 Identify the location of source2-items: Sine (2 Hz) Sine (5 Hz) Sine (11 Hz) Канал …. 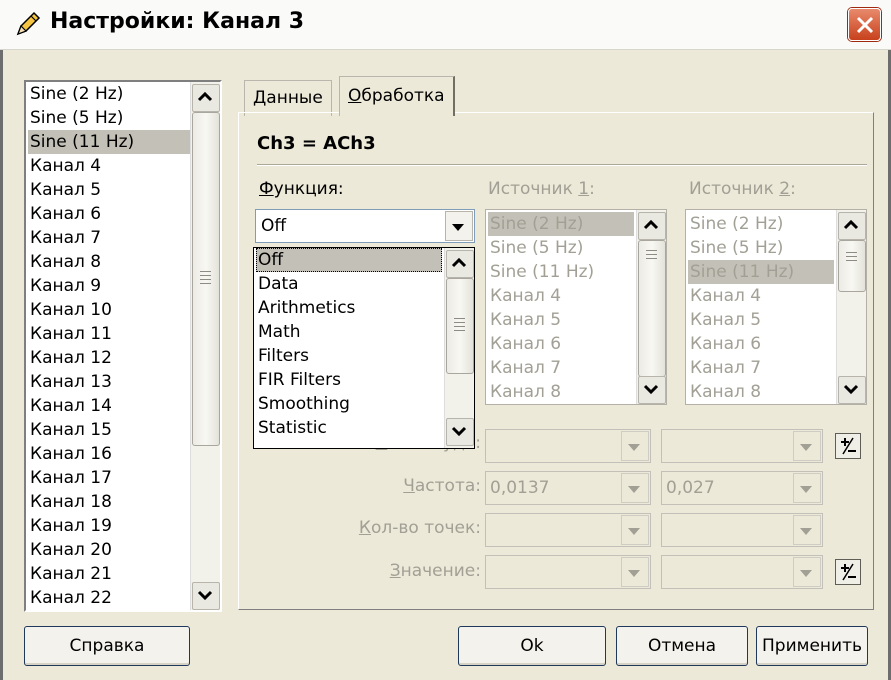
(760, 307).